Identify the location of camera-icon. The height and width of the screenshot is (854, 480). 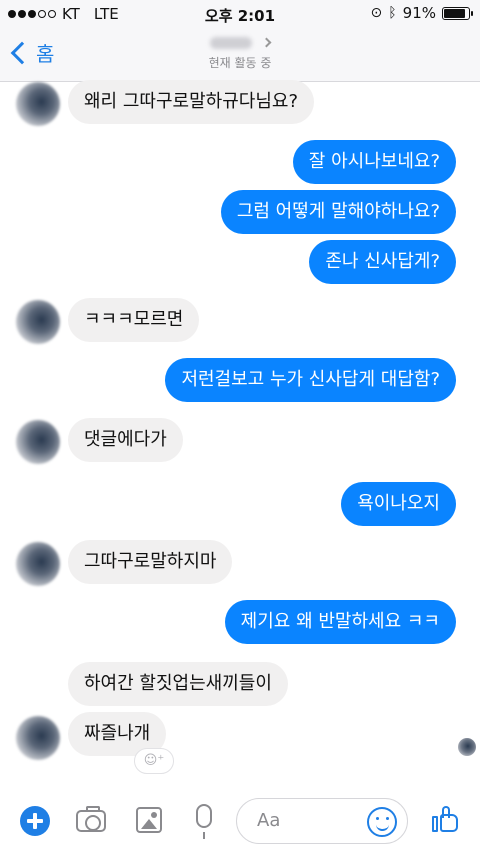
(91, 819).